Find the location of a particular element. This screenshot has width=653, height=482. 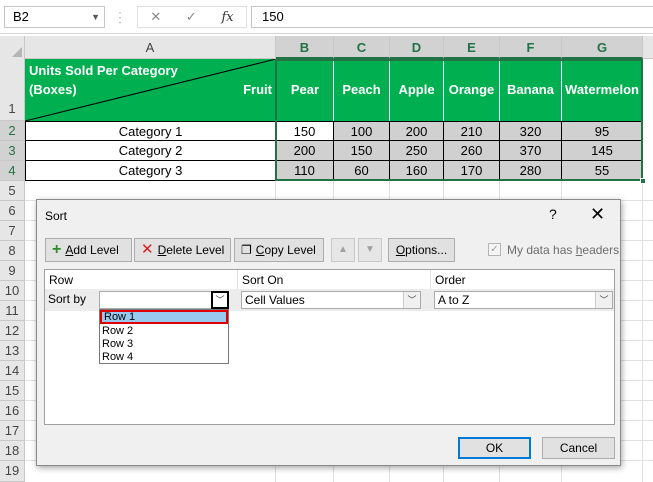

value-cell: 145 is located at coordinates (602, 151).